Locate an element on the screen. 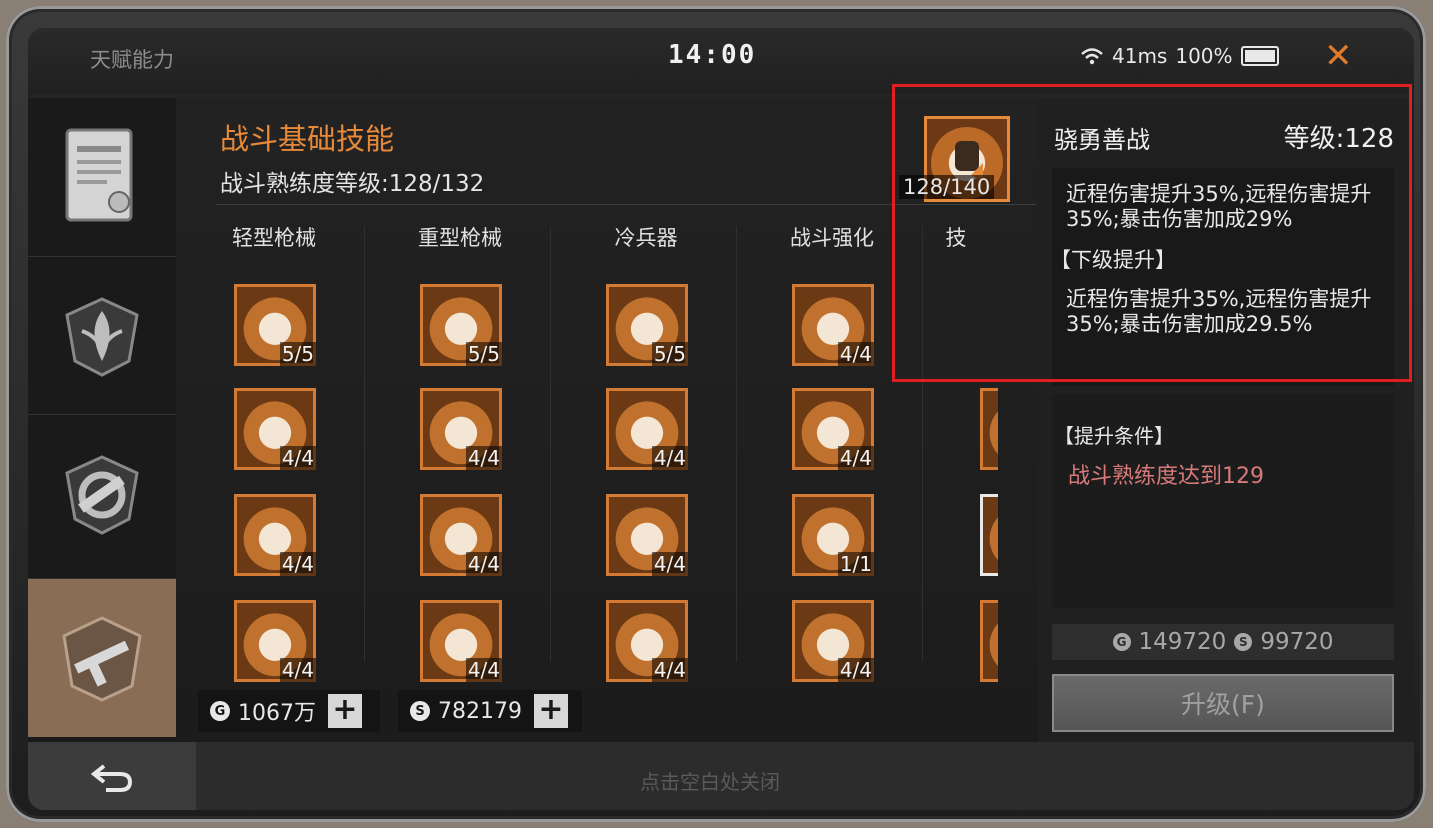  wifi-icon is located at coordinates (1092, 56).